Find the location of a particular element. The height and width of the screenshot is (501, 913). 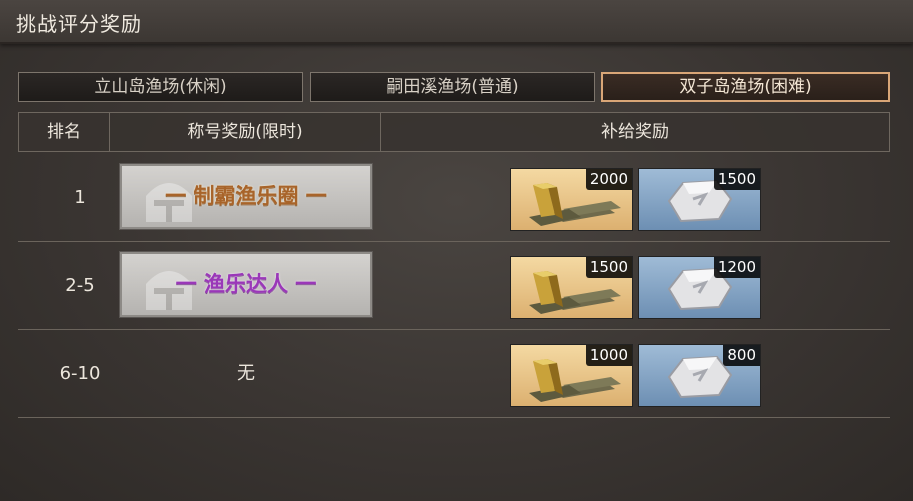

table-header: 排名 称号奖励(限时) 补给奖励 is located at coordinates (454, 132).